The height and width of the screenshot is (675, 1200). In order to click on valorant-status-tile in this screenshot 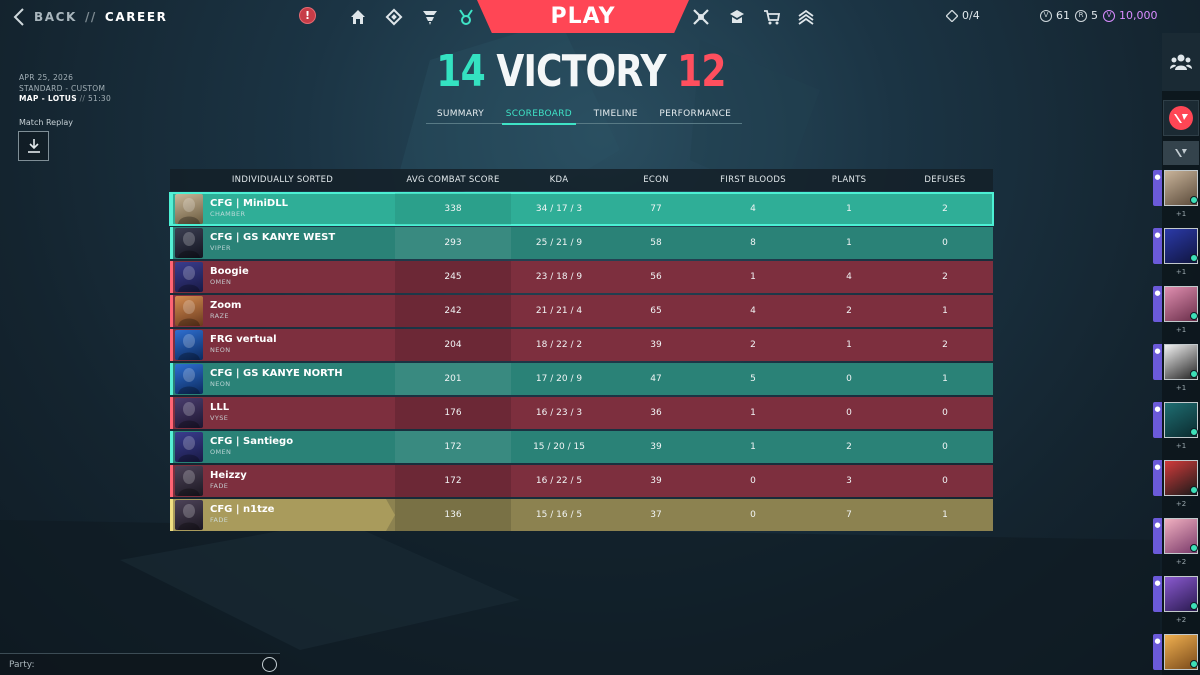, I will do `click(1181, 118)`.